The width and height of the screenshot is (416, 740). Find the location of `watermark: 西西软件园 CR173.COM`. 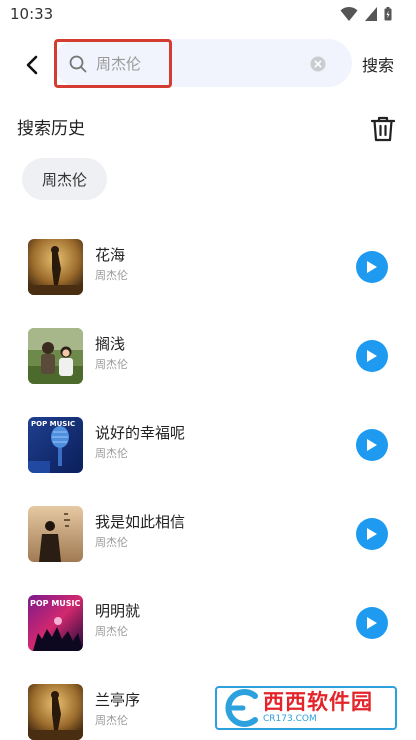

watermark: 西西软件园 CR173.COM is located at coordinates (306, 708).